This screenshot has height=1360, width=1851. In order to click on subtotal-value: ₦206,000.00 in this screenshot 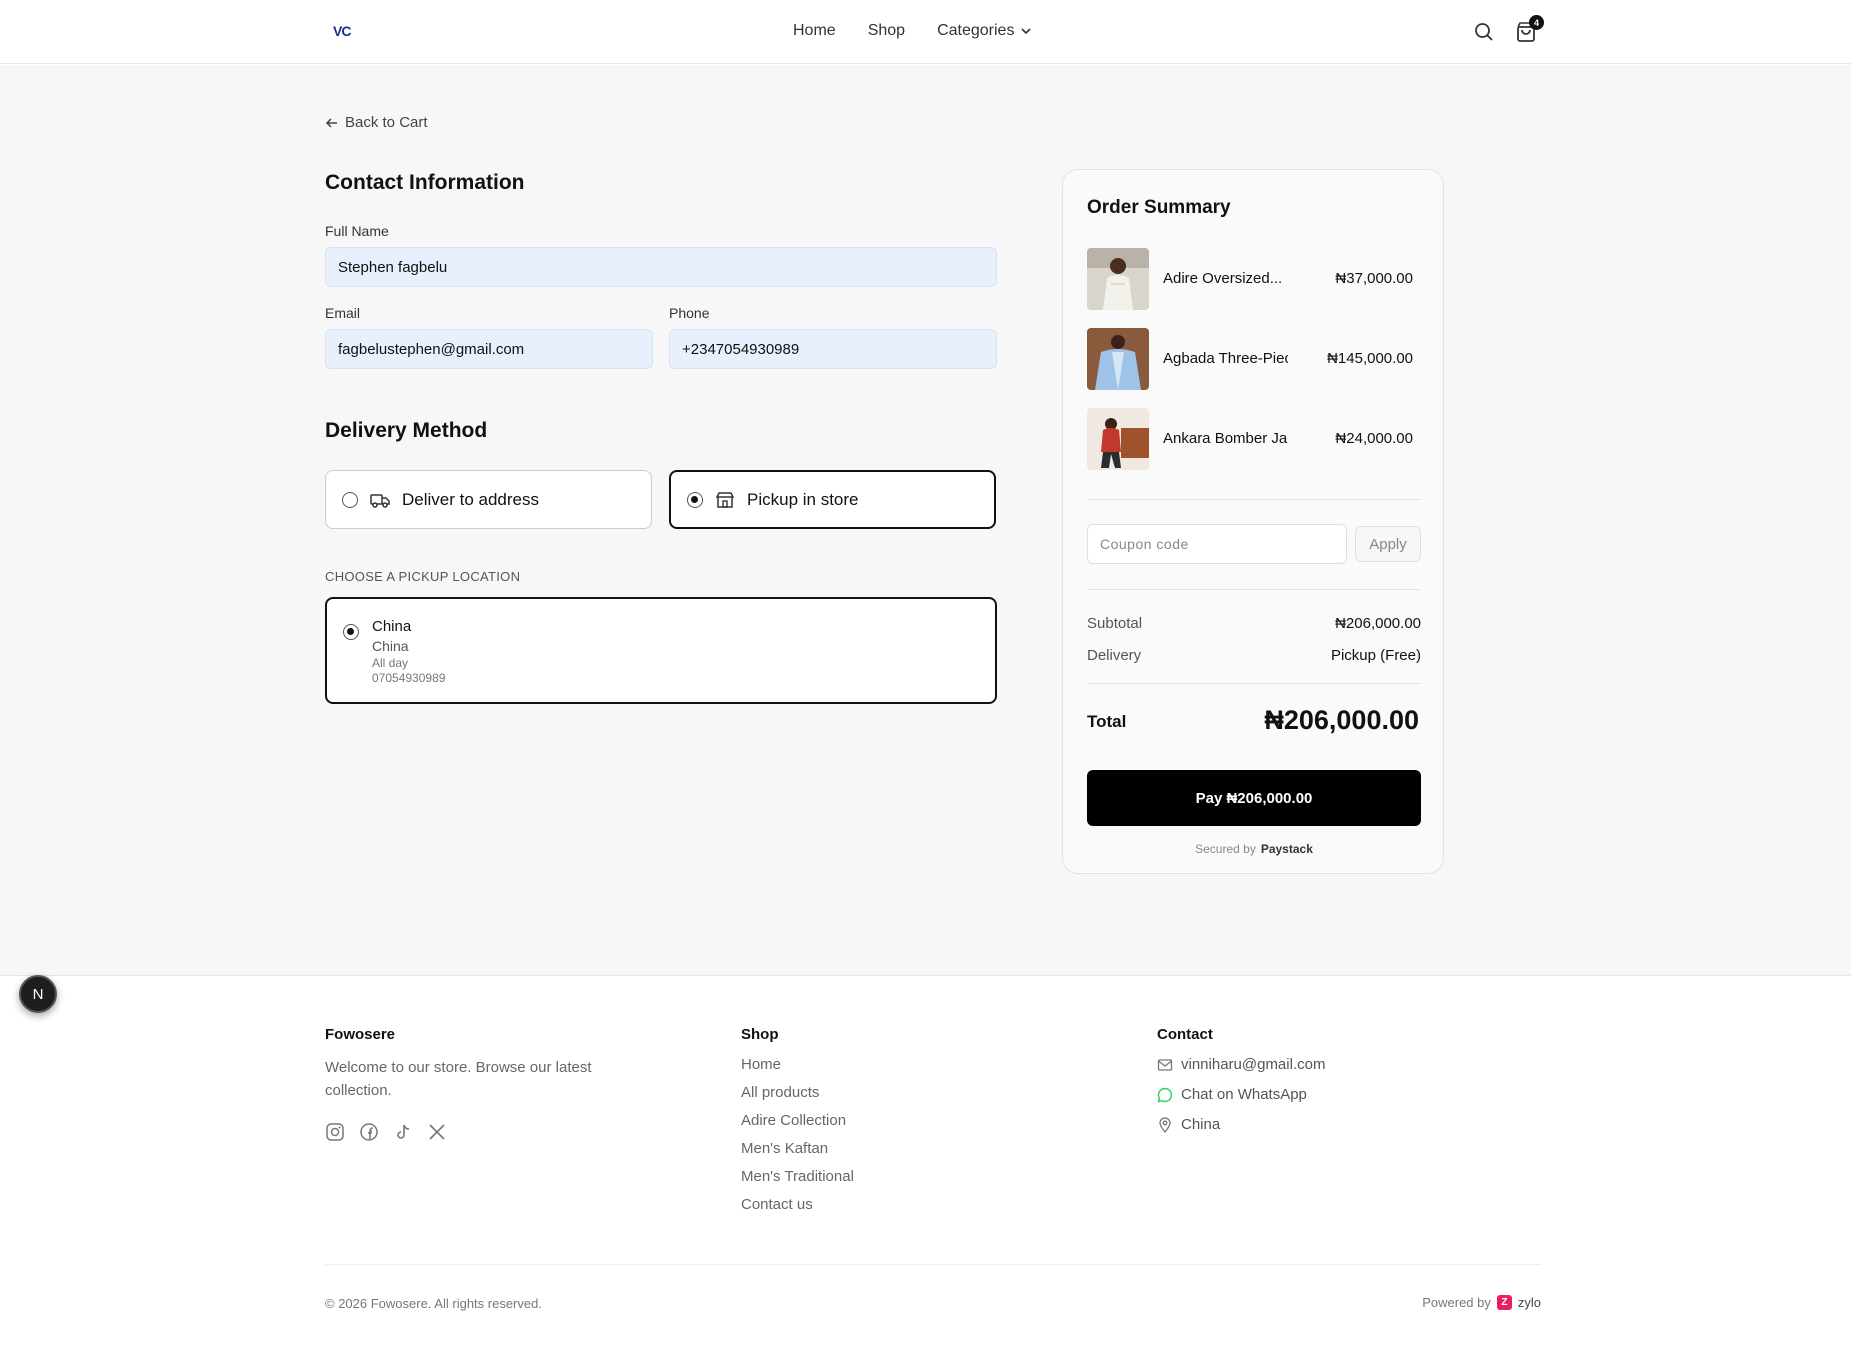, I will do `click(1378, 623)`.